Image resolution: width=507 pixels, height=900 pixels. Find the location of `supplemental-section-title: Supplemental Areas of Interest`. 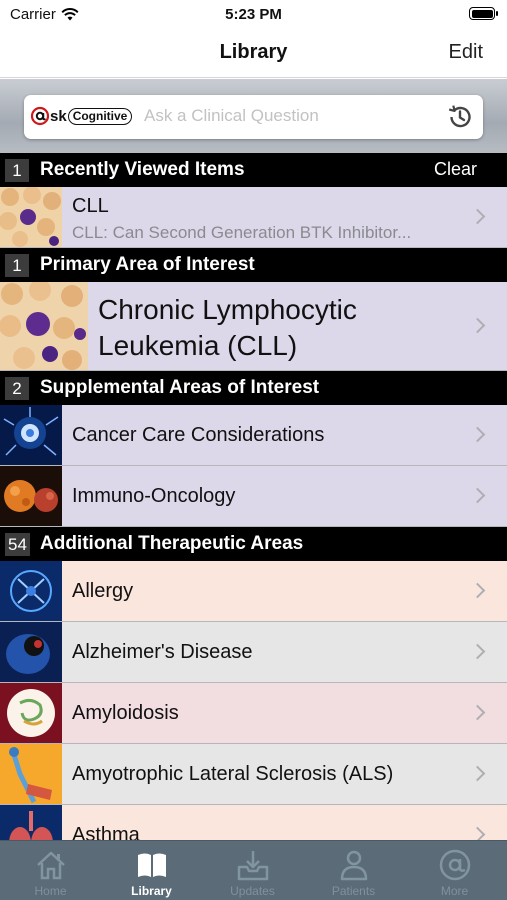

supplemental-section-title: Supplemental Areas of Interest is located at coordinates (180, 387).